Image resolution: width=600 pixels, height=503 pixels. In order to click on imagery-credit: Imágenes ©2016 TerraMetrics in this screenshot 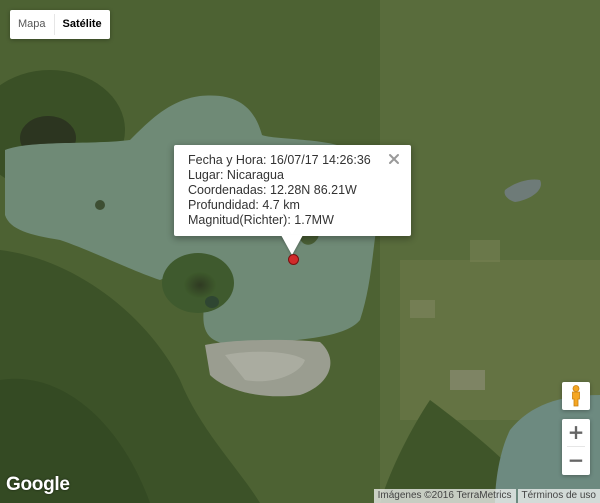, I will do `click(444, 496)`.